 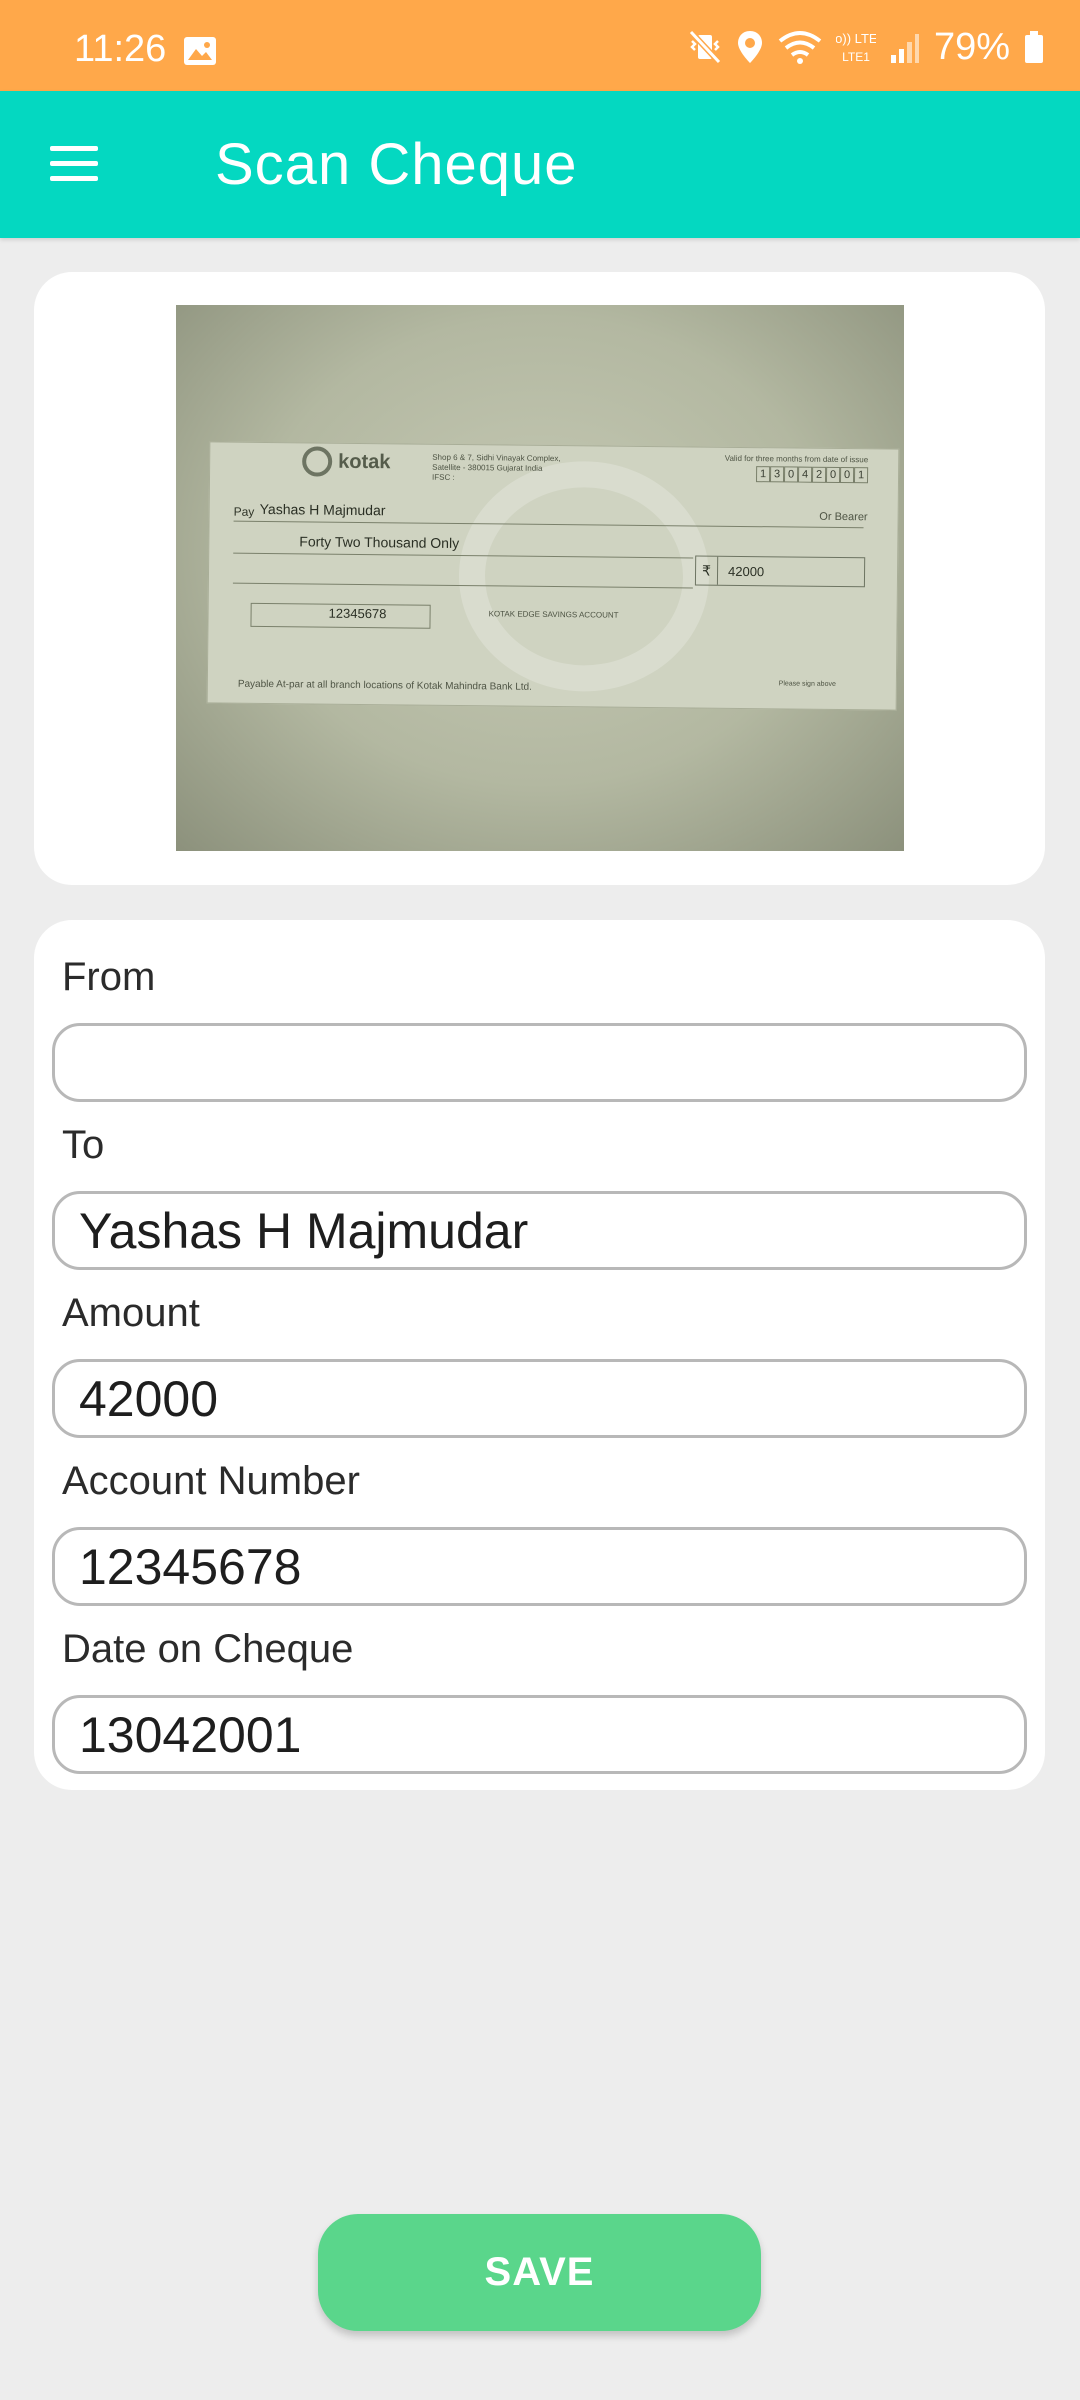 What do you see at coordinates (856, 38) in the screenshot?
I see `network-label: Vo)) LTE1` at bounding box center [856, 38].